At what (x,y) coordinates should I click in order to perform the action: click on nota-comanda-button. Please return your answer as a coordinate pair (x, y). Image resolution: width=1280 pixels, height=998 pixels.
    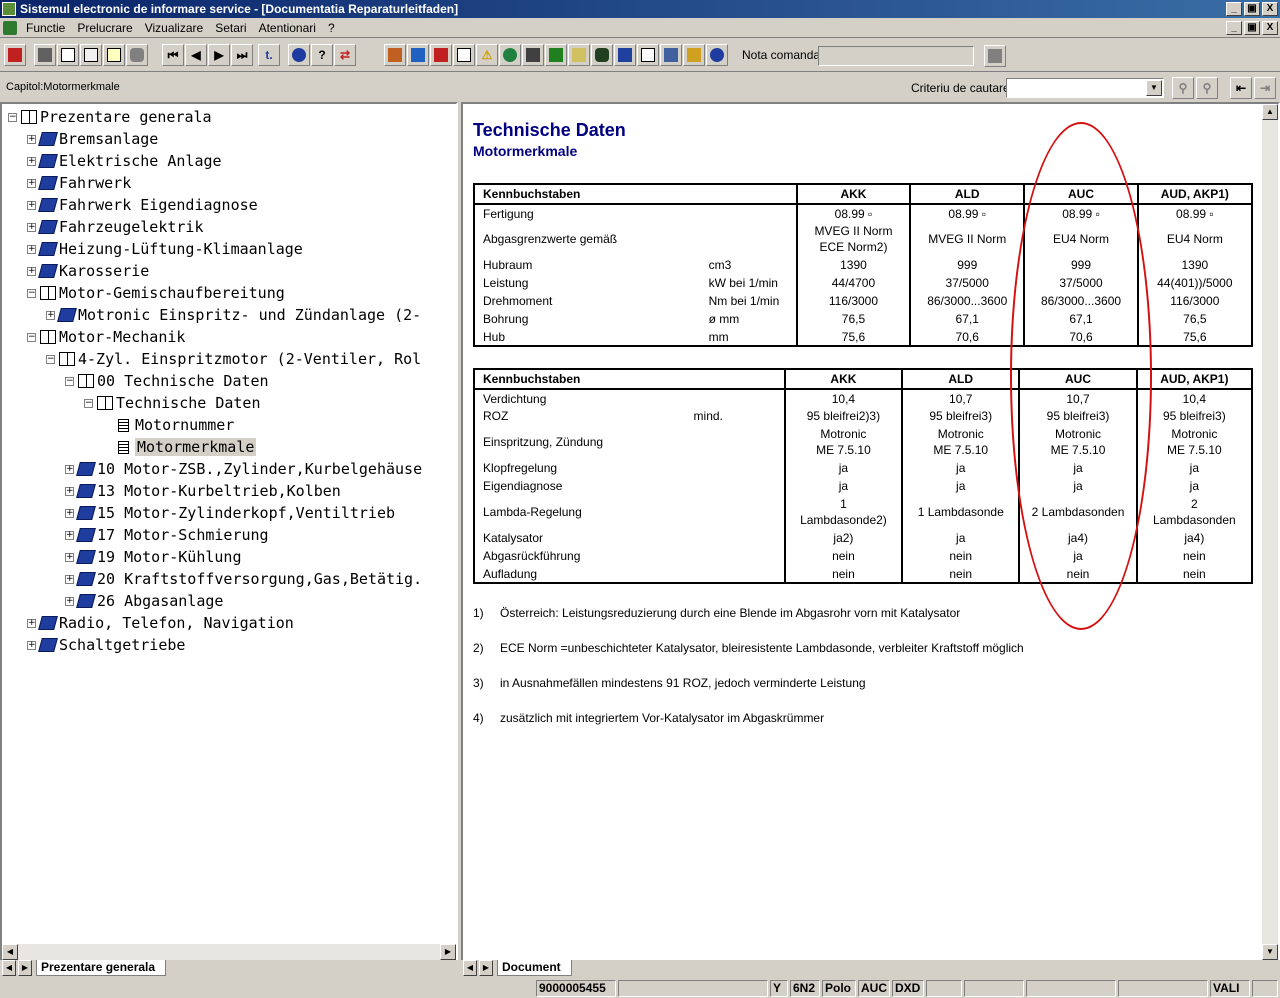
    Looking at the image, I should click on (995, 56).